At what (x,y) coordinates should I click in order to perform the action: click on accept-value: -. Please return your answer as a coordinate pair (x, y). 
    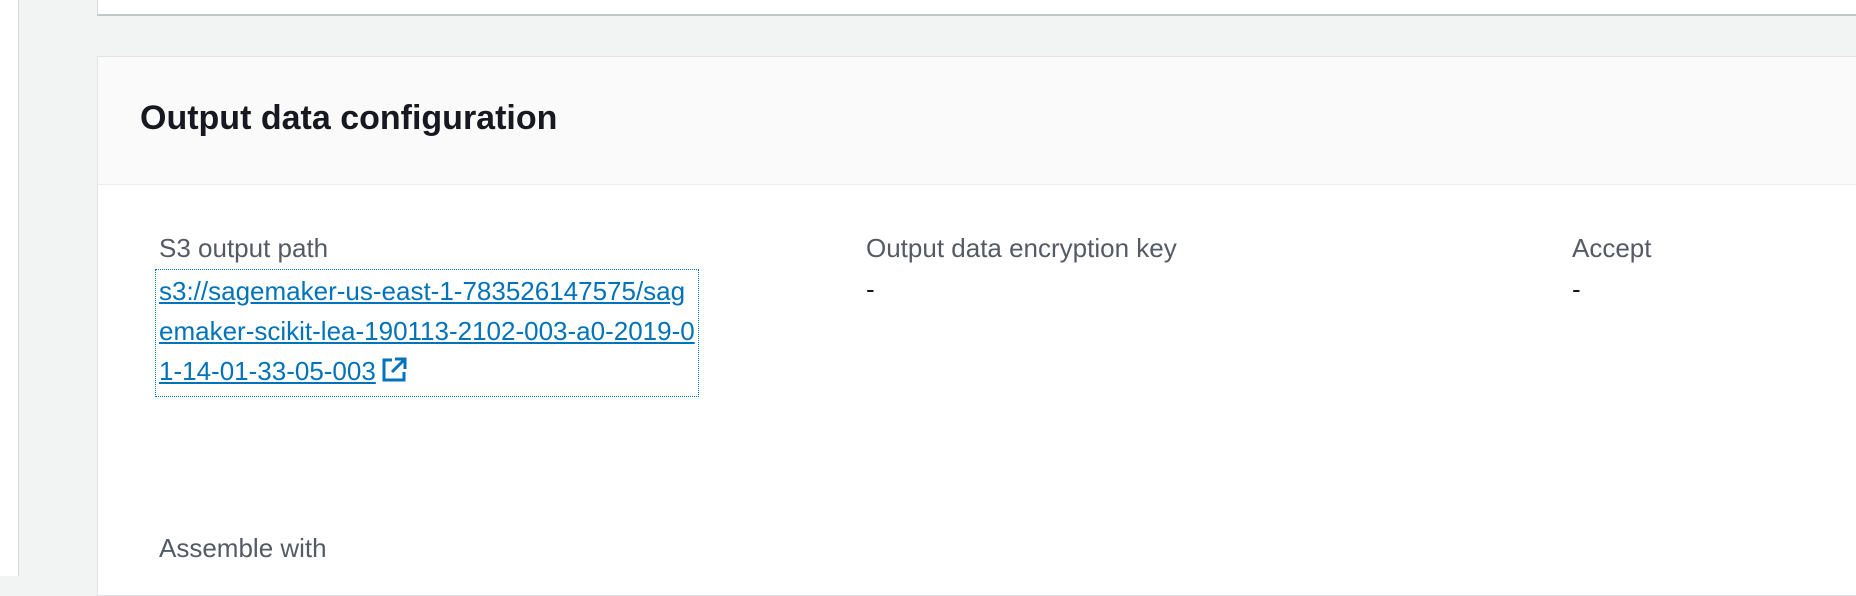
    Looking at the image, I should click on (1576, 289).